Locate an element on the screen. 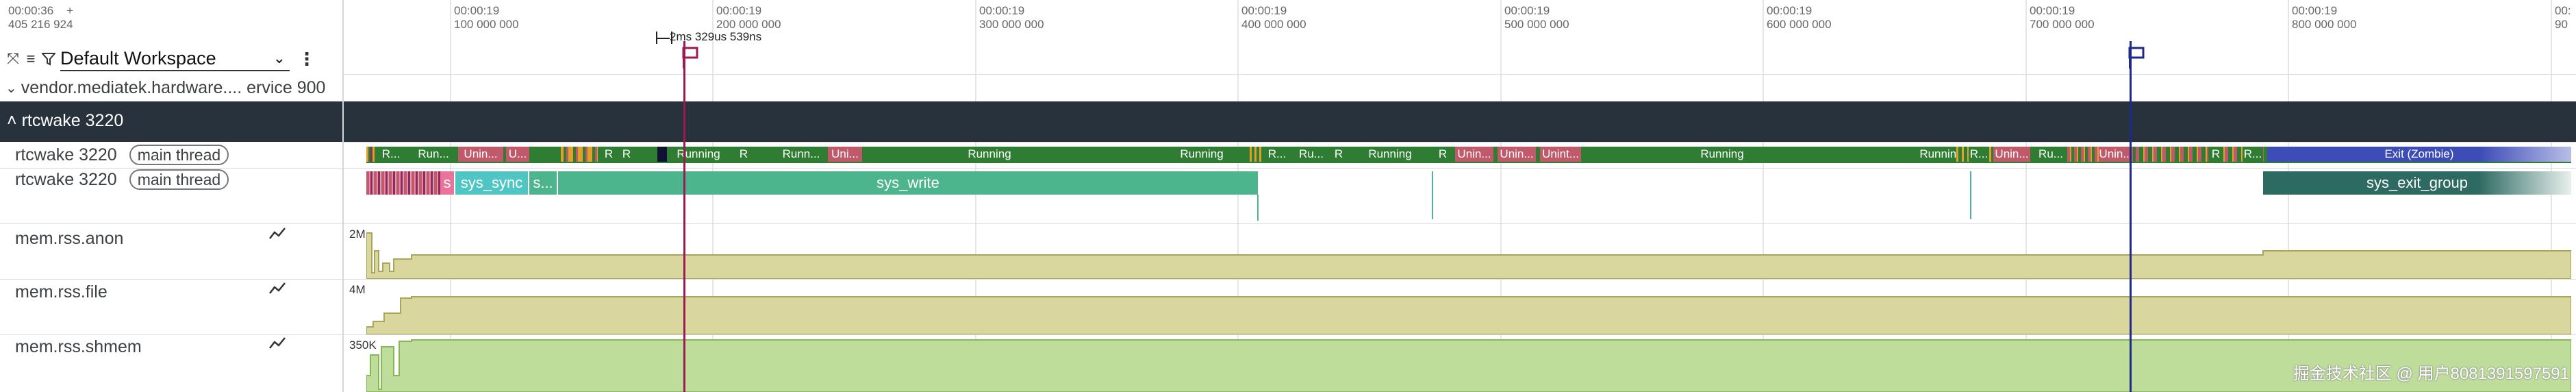 The image size is (2576, 392). counter-row-shmem: mem.rss.shmem is located at coordinates (171, 347).